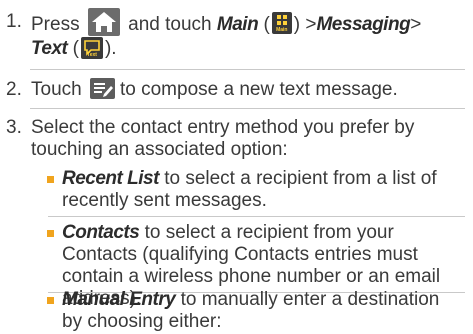 The height and width of the screenshot is (334, 473). What do you see at coordinates (237, 25) in the screenshot?
I see `menu-path-main: Main` at bounding box center [237, 25].